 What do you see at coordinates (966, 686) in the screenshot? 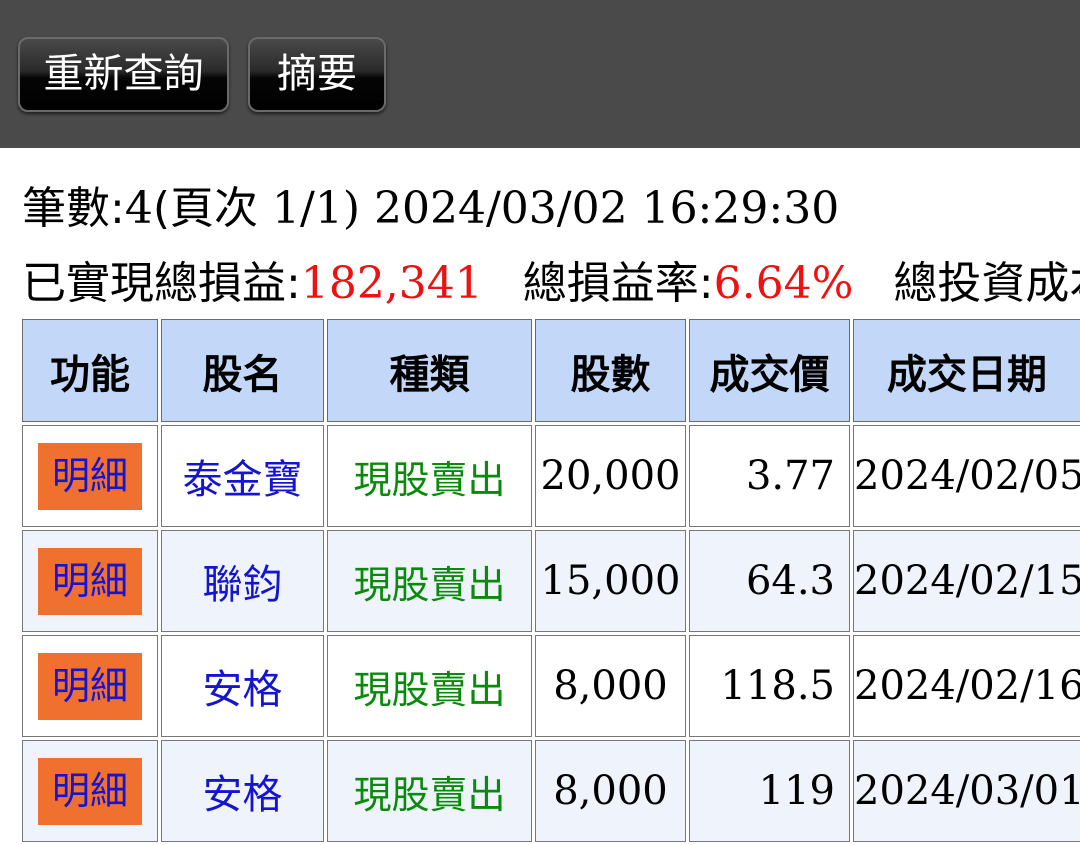
I see `cell-date: 2024/02/16` at bounding box center [966, 686].